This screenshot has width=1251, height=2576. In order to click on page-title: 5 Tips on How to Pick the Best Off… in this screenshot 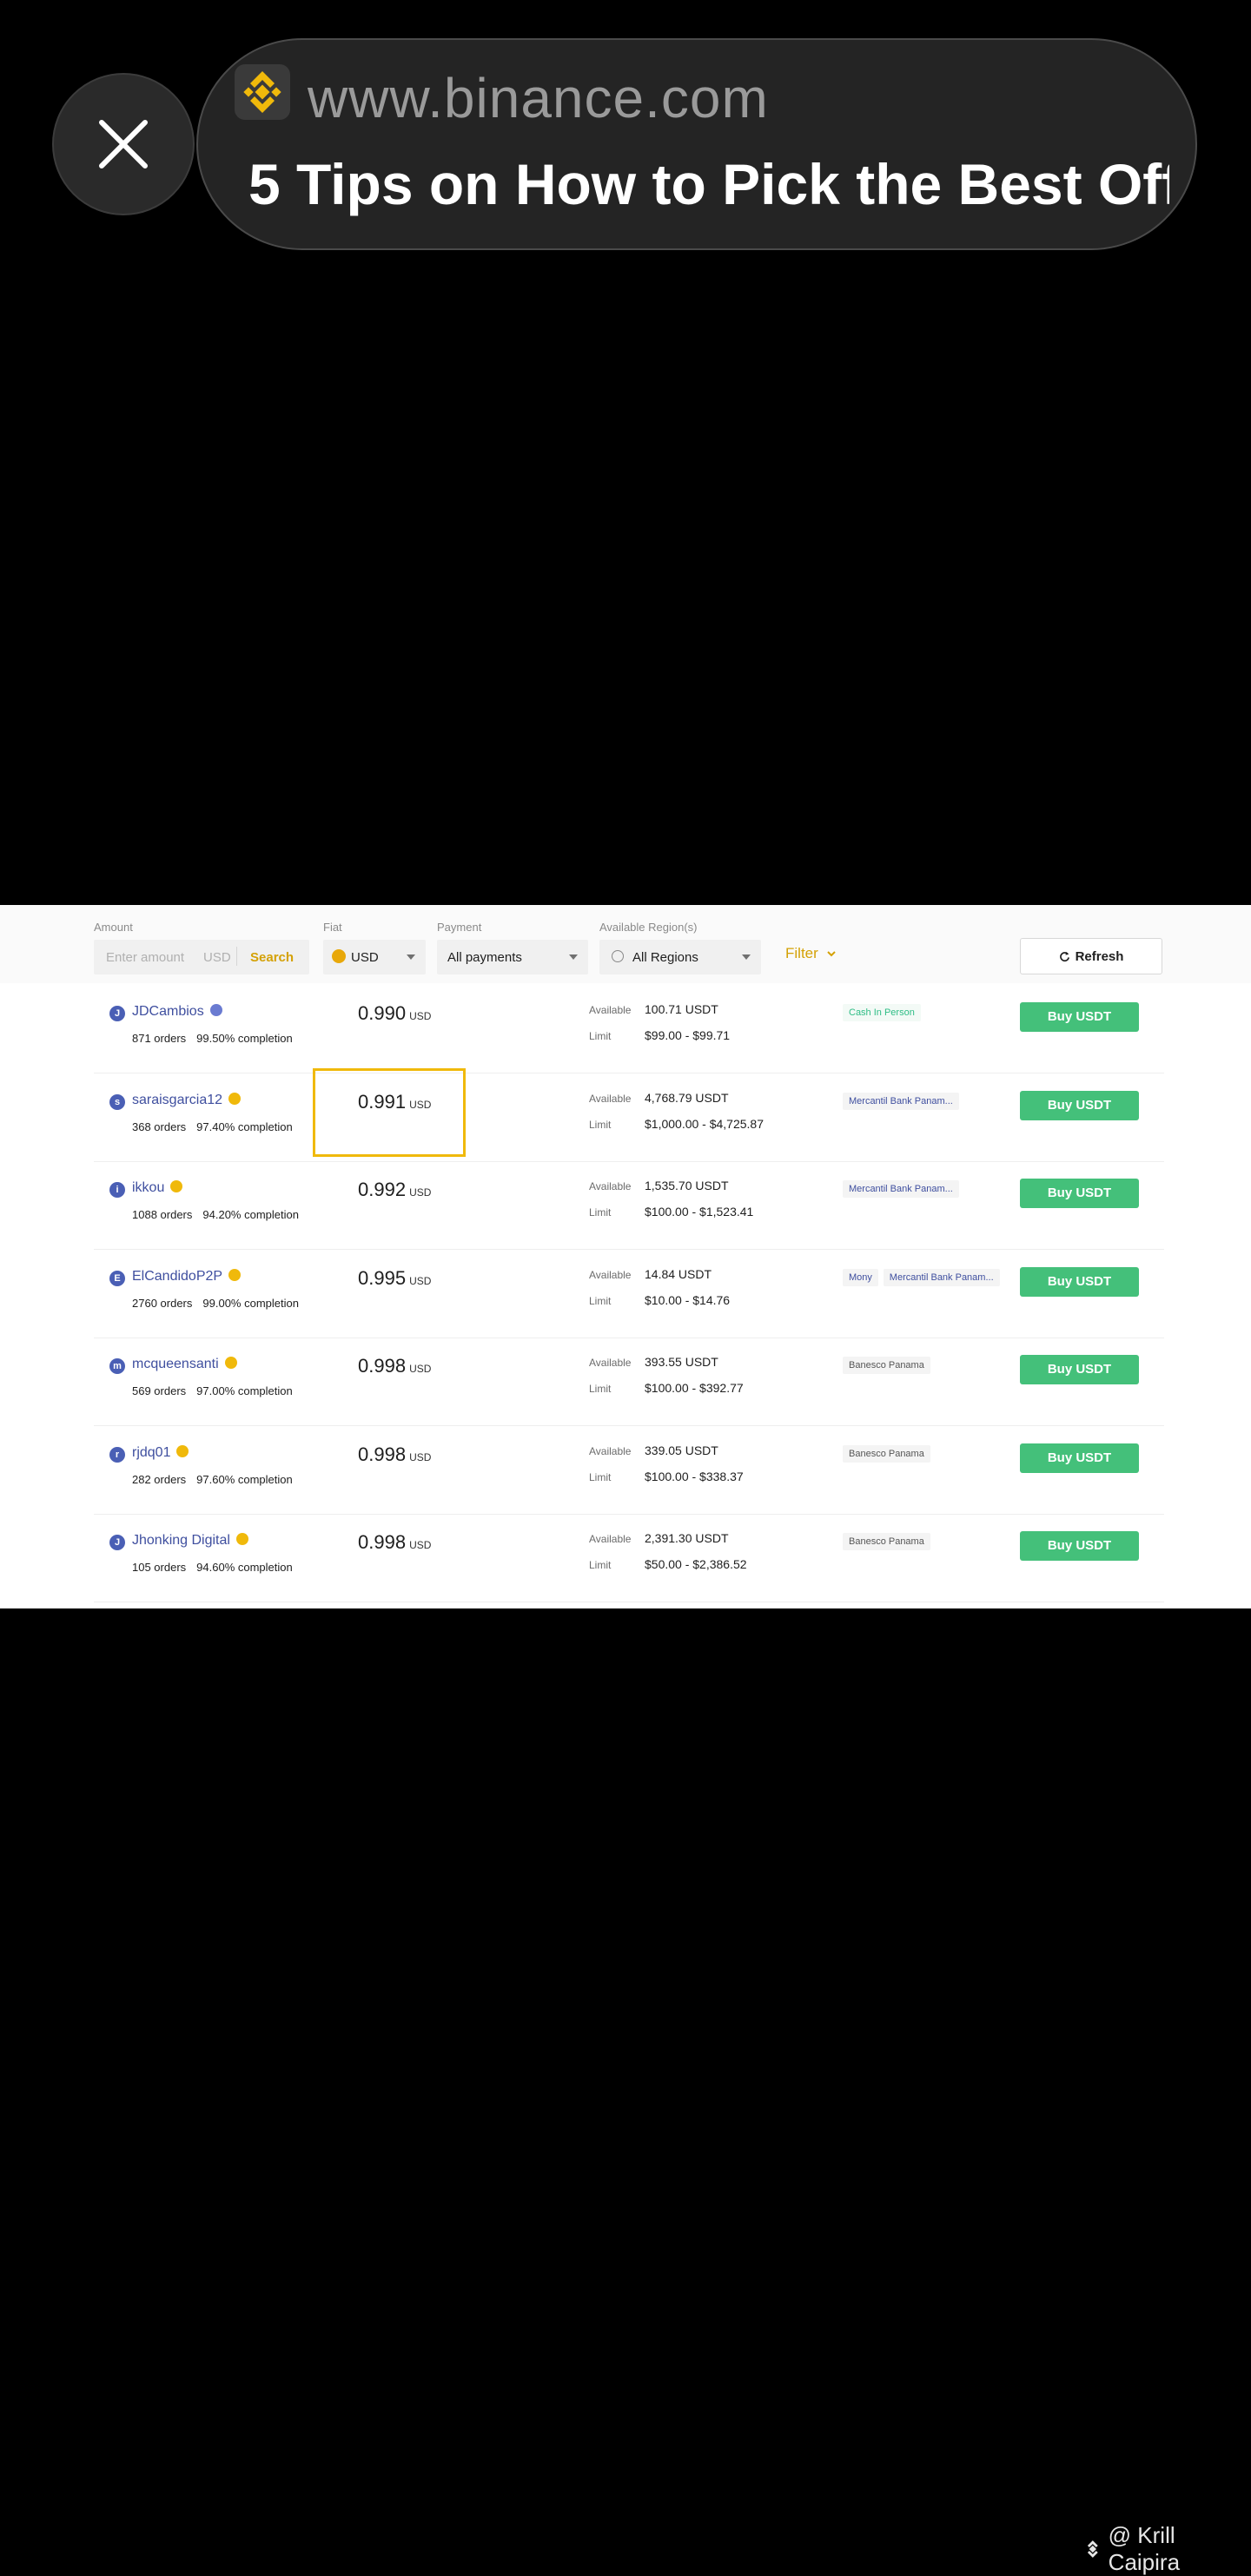, I will do `click(708, 184)`.